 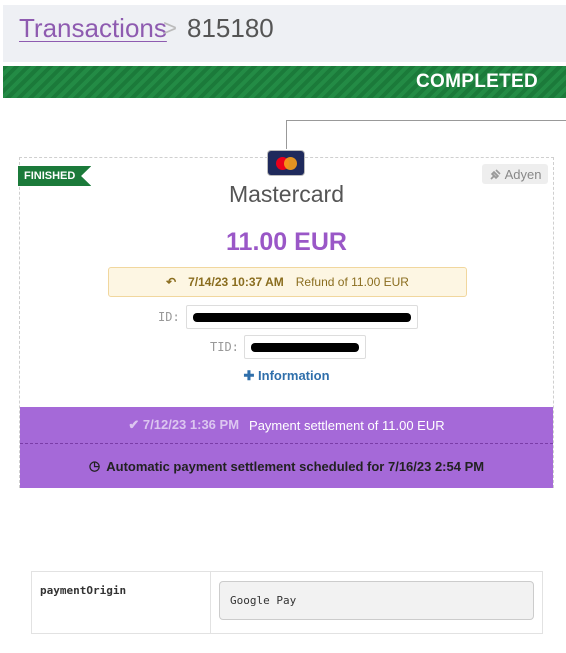 What do you see at coordinates (302, 317) in the screenshot?
I see `id-value-redacted` at bounding box center [302, 317].